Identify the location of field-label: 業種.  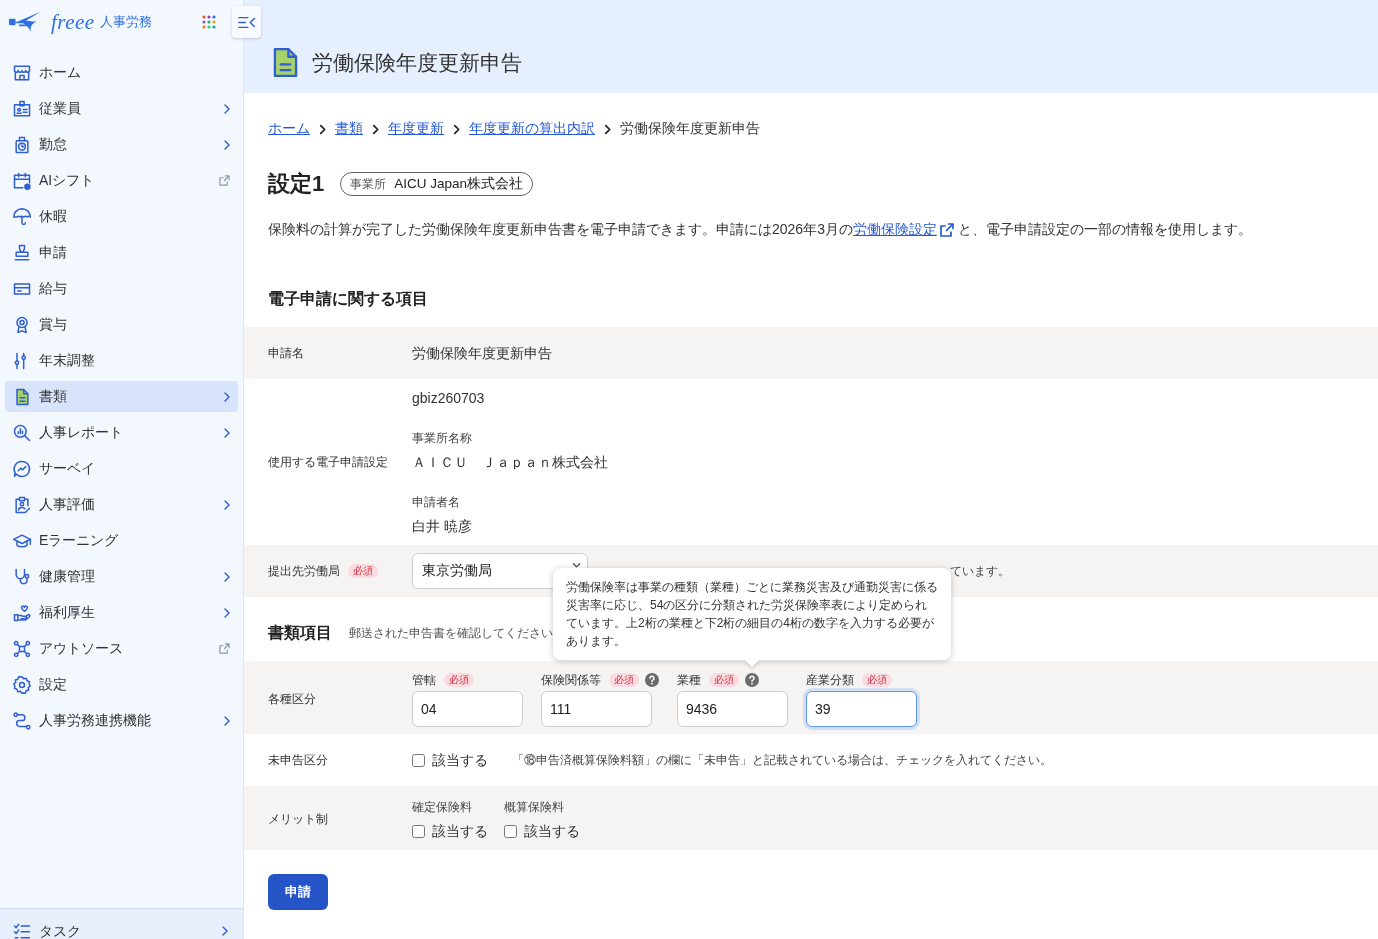
(689, 680).